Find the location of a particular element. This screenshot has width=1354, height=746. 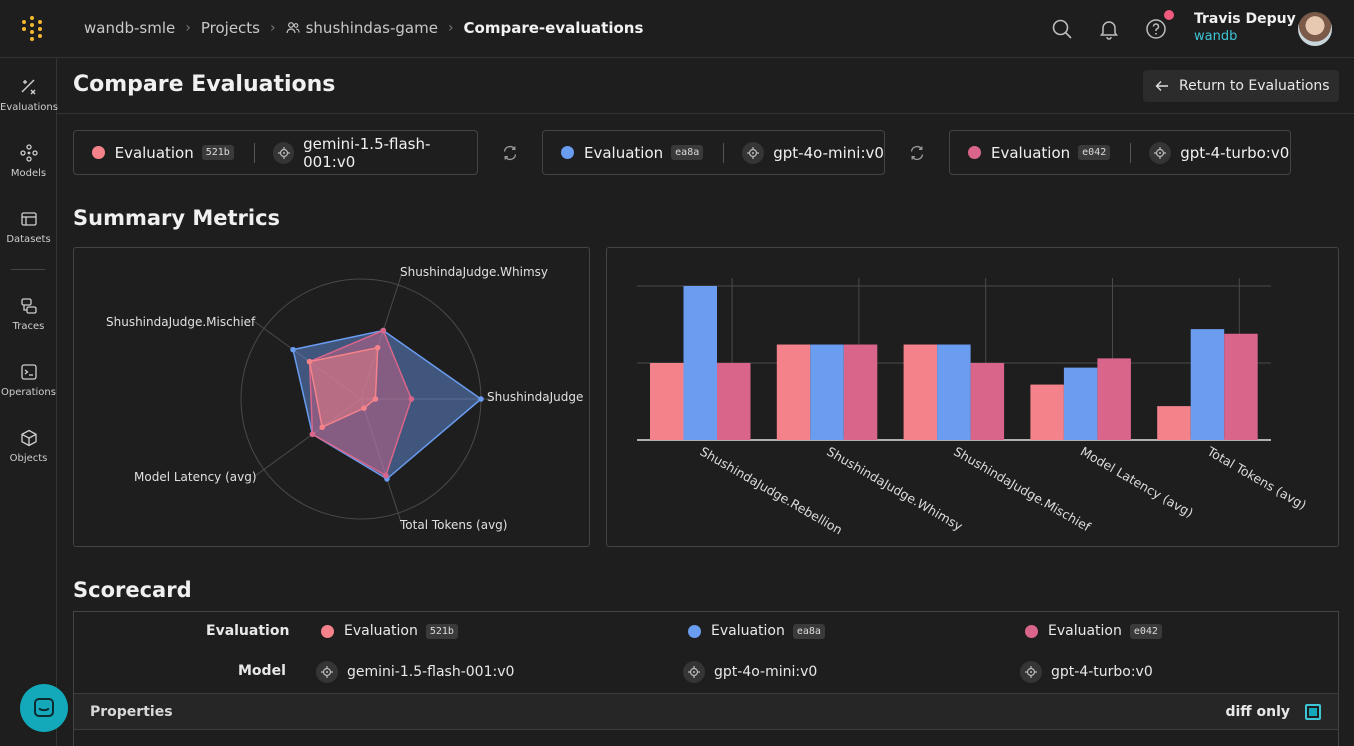

evaluation-id-badge: 521b is located at coordinates (441, 631).